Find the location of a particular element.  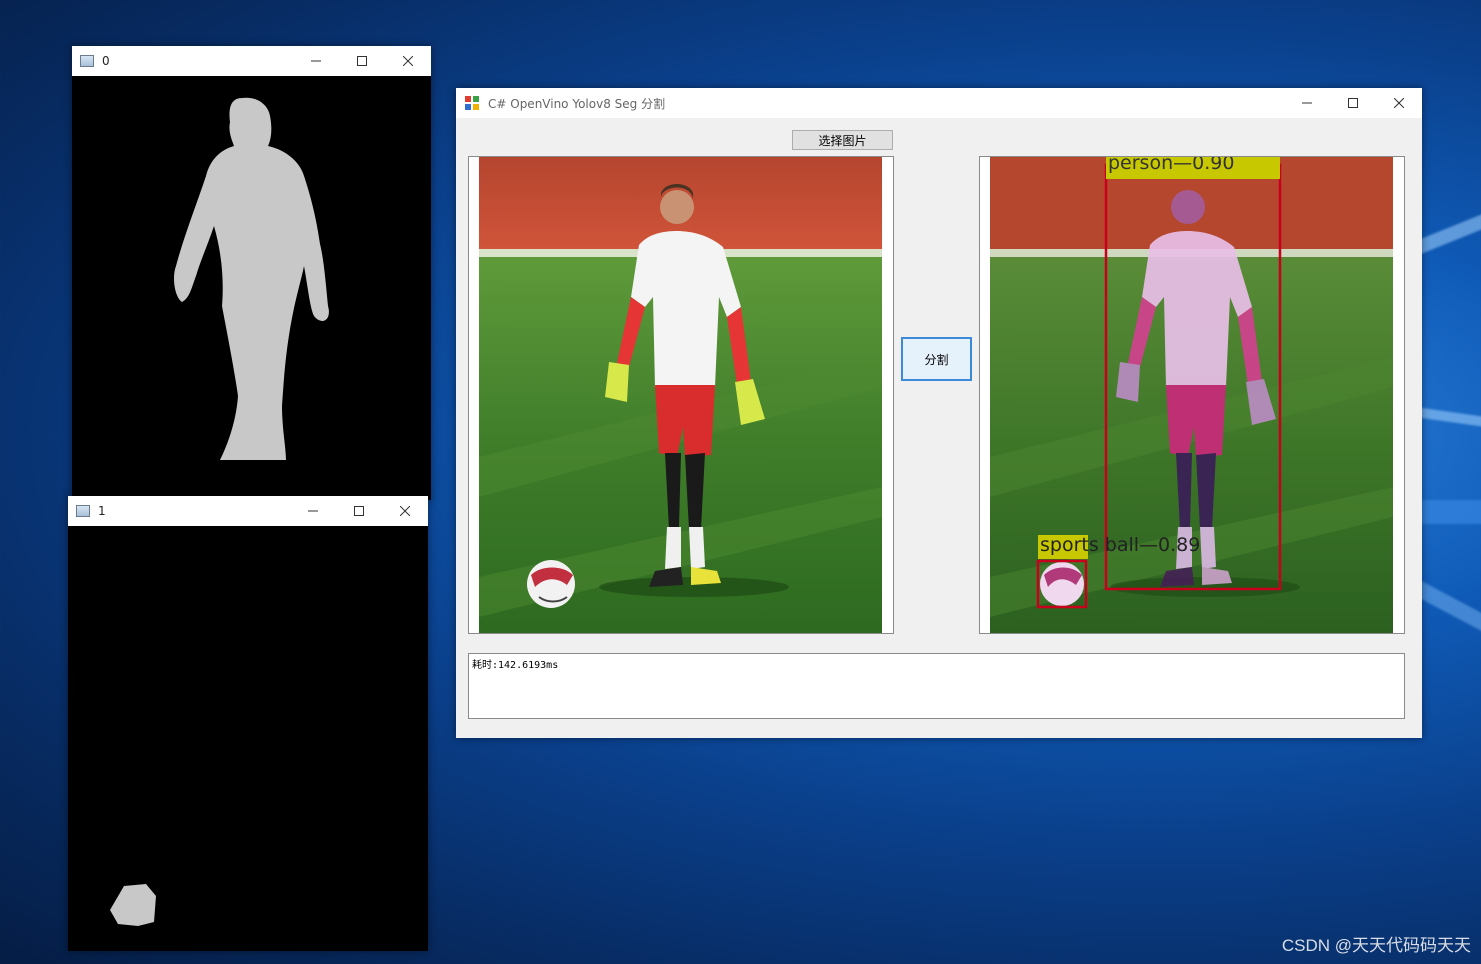

watermark-text: CSDN @天天代码码天天 is located at coordinates (1376, 945).